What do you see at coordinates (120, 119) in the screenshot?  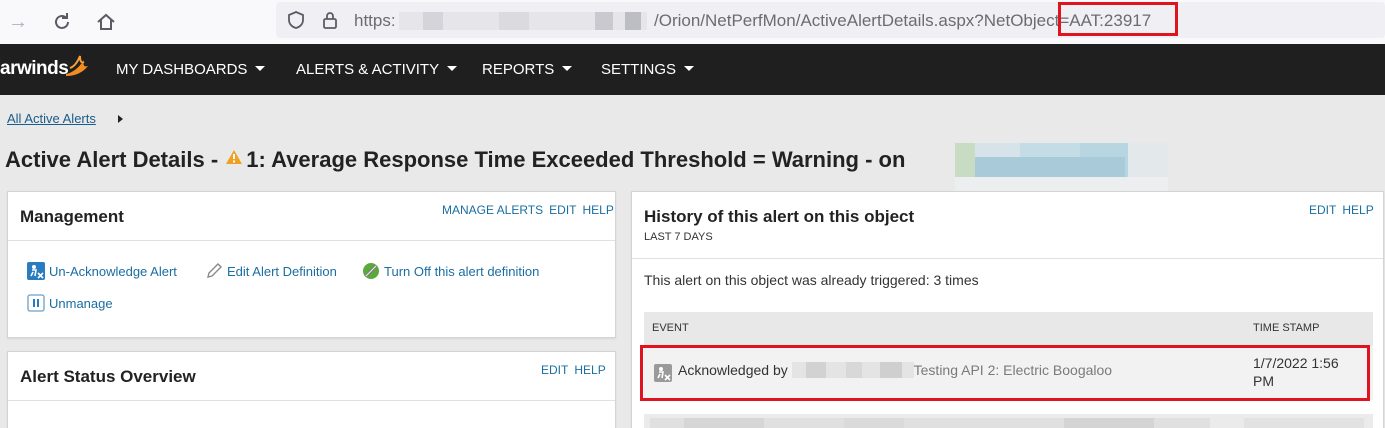 I see `breadcrumb-arrow-icon` at bounding box center [120, 119].